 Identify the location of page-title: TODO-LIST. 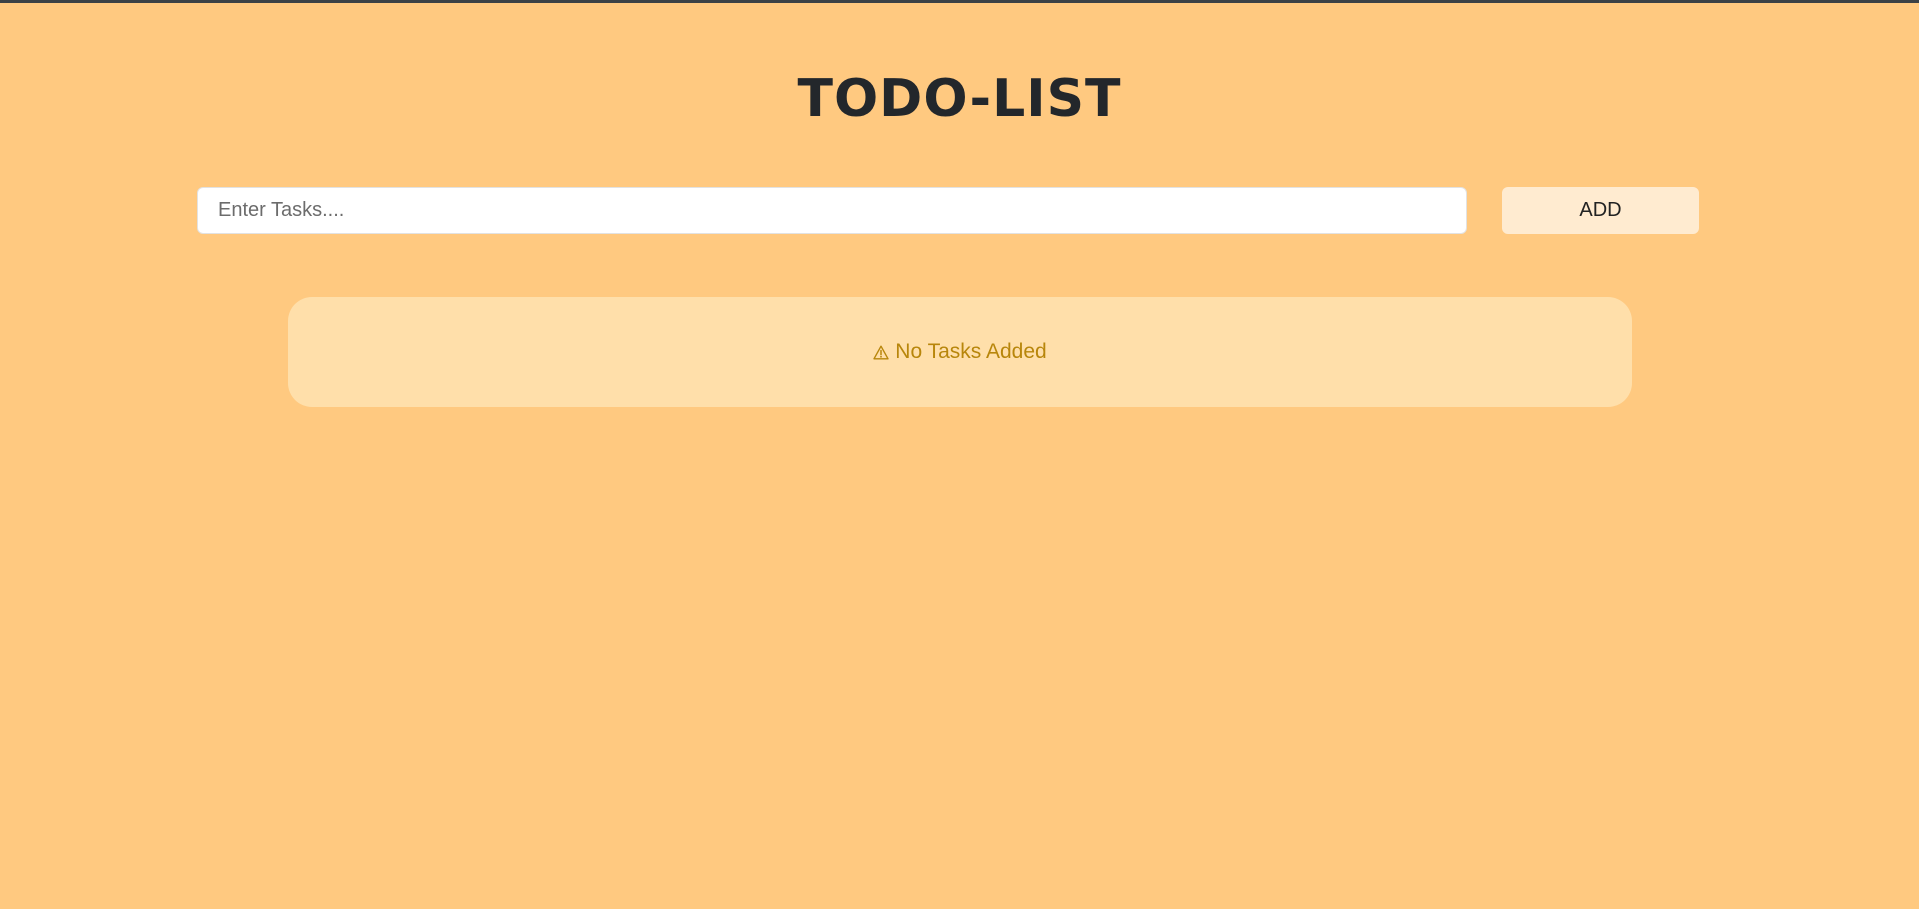
(959, 99).